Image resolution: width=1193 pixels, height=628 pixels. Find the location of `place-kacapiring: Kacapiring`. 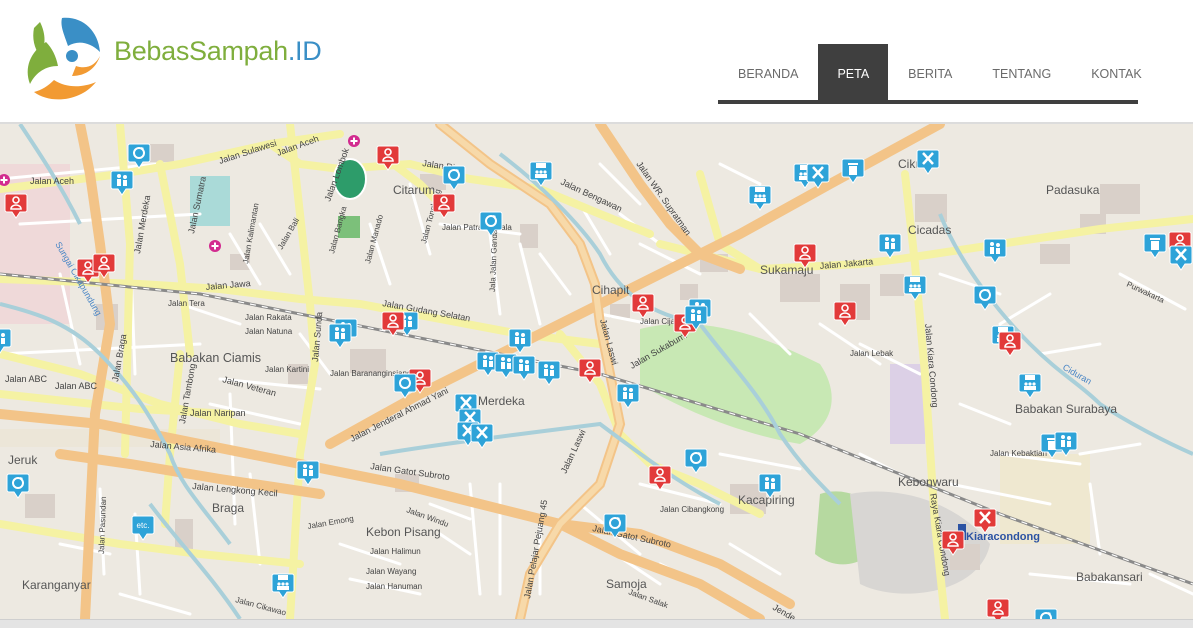

place-kacapiring: Kacapiring is located at coordinates (766, 500).